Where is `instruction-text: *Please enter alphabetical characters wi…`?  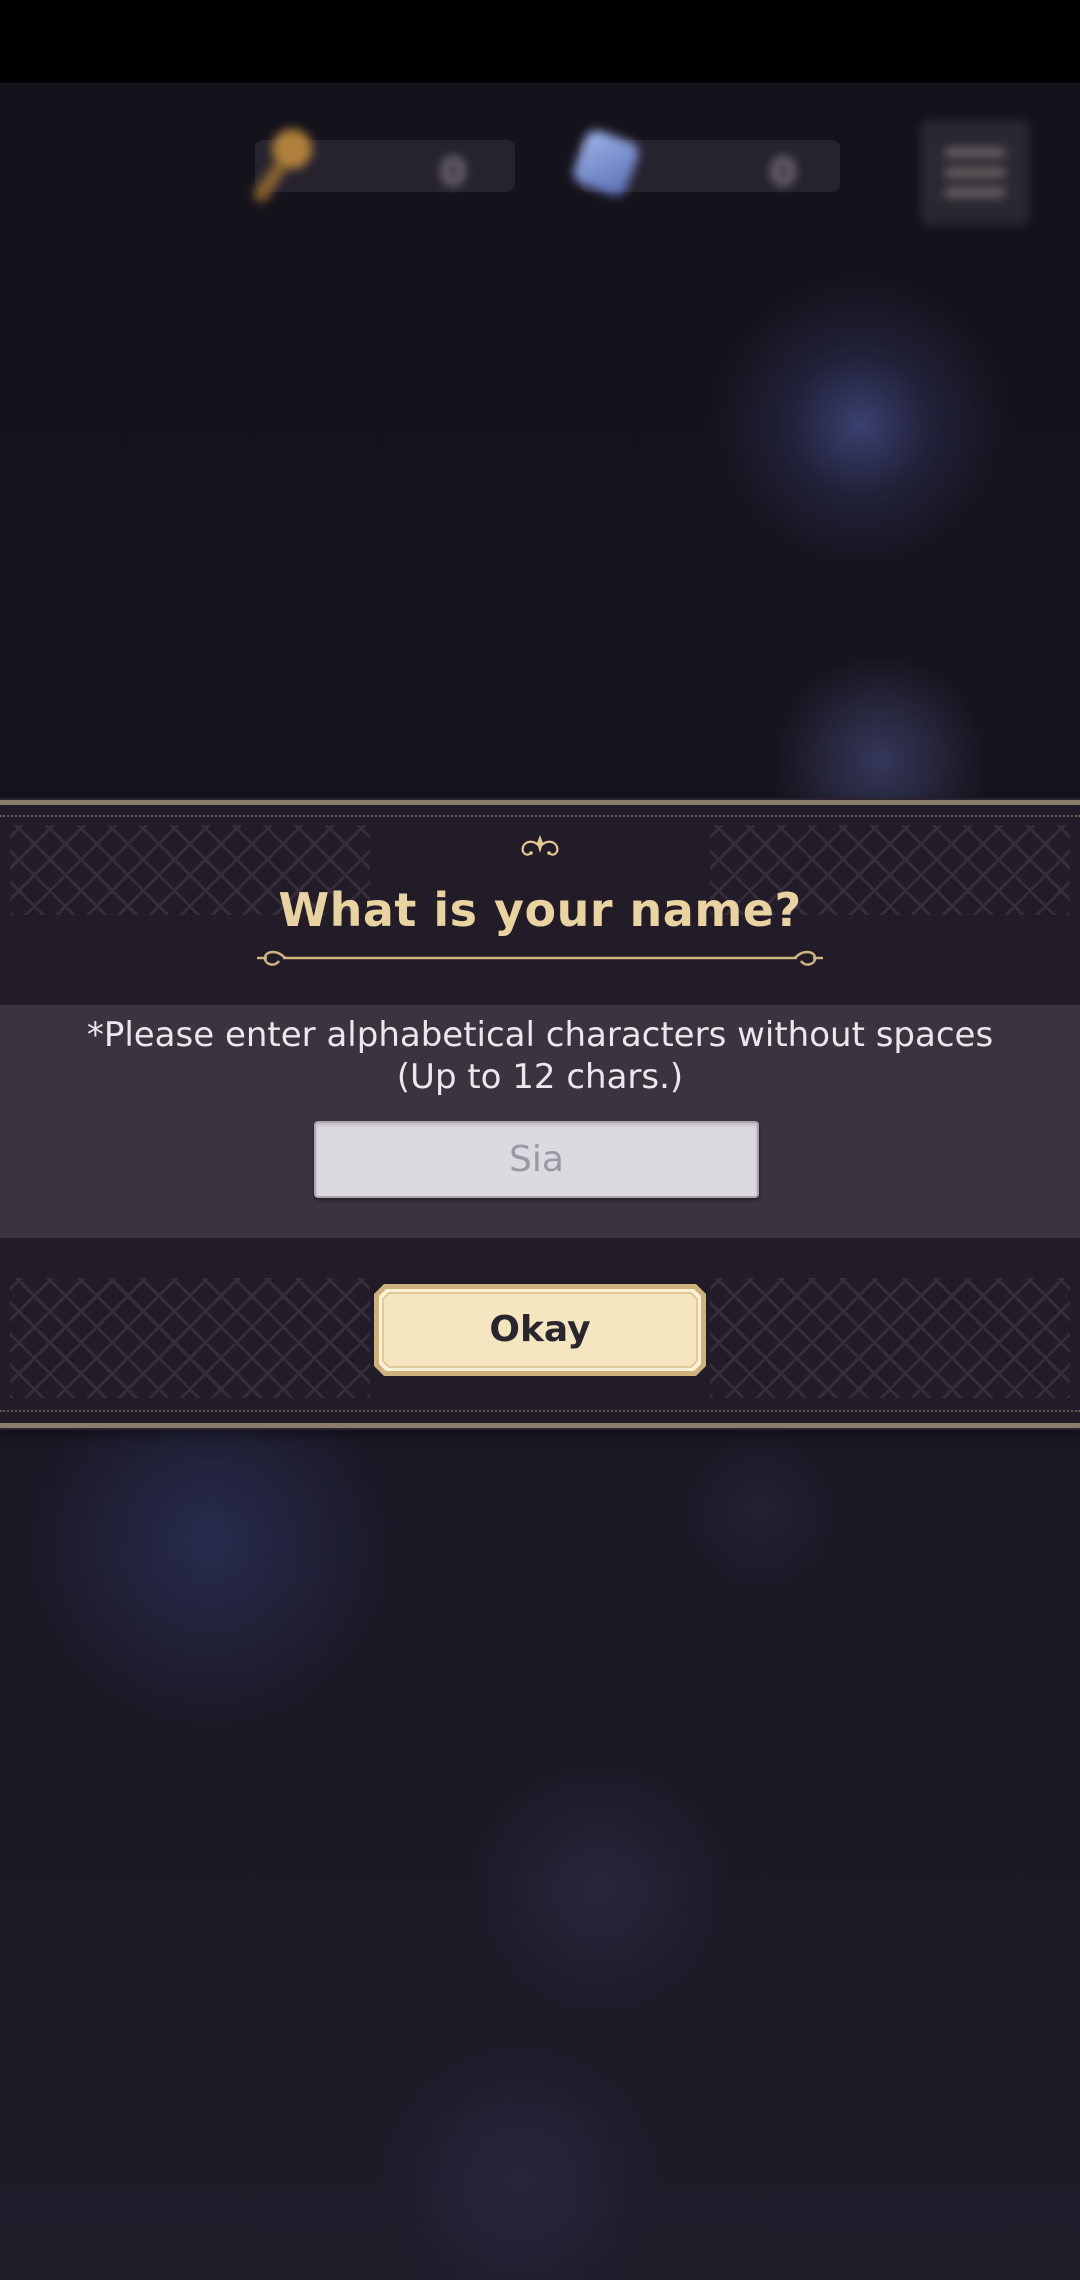 instruction-text: *Please enter alphabetical characters wi… is located at coordinates (540, 1035).